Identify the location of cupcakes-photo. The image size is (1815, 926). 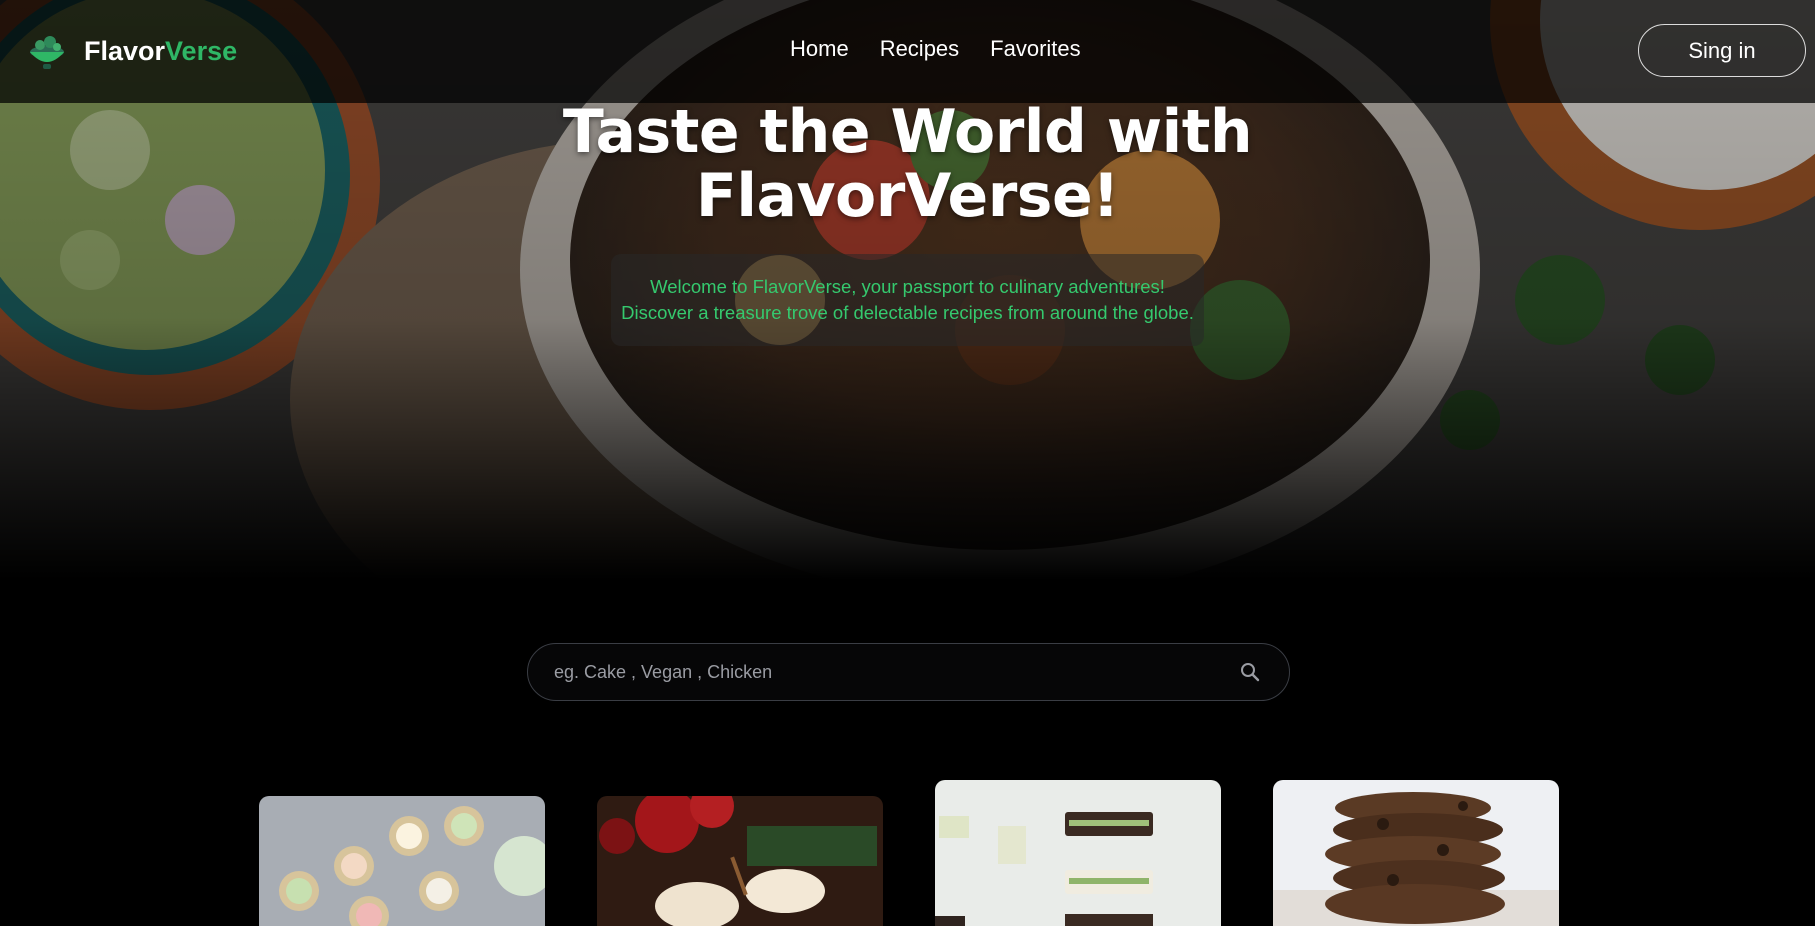
(402, 861).